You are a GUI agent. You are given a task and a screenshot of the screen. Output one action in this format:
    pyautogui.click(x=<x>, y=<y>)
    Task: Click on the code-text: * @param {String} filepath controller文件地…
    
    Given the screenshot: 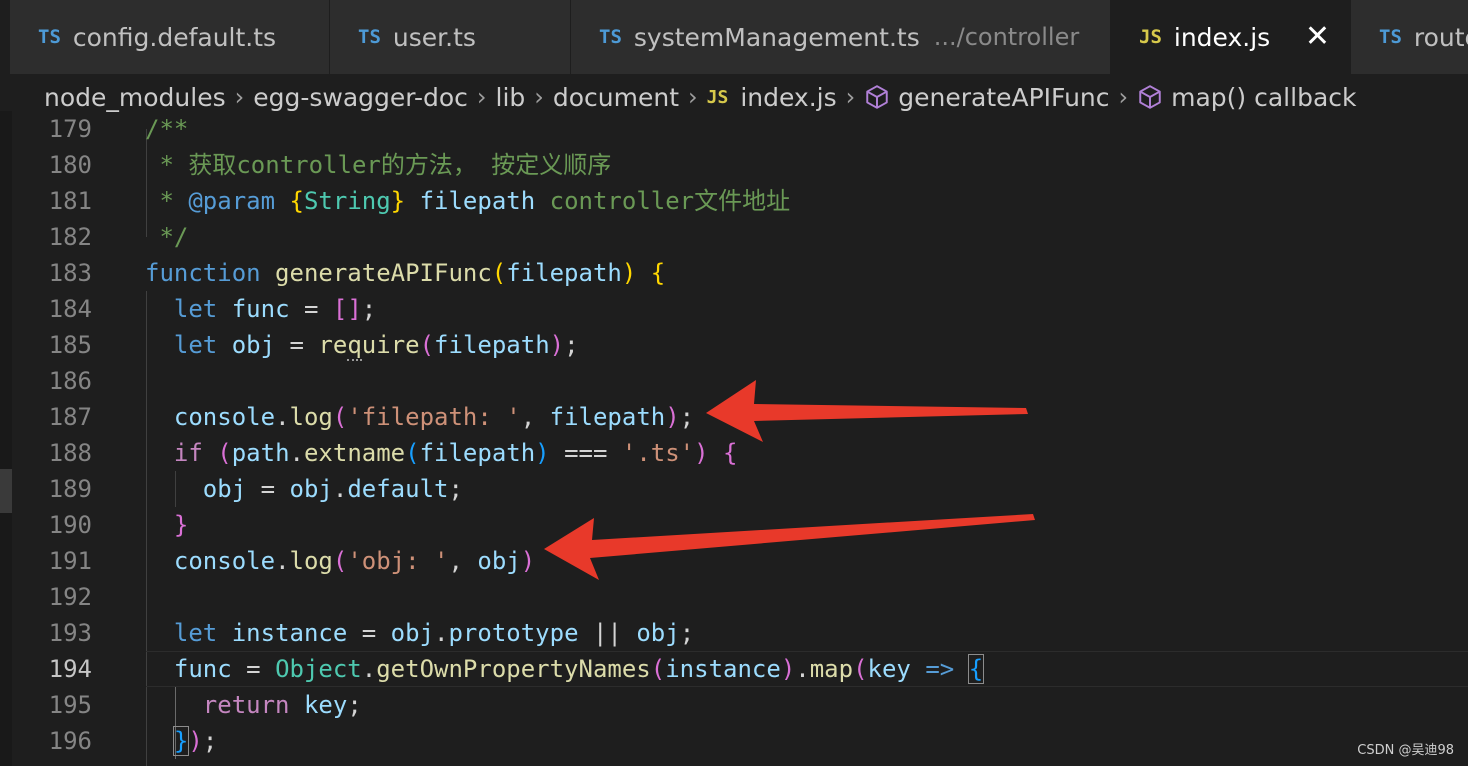 What is the action you would take?
    pyautogui.click(x=468, y=201)
    